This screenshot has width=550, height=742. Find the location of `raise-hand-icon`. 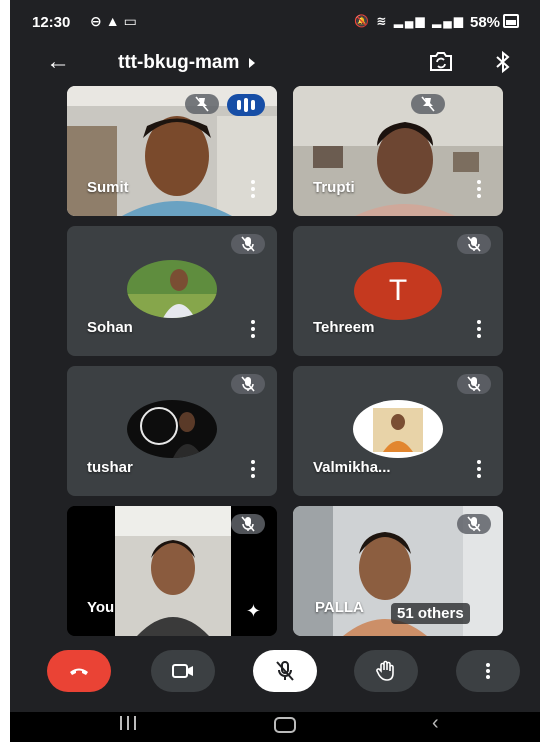

raise-hand-icon is located at coordinates (385, 670).